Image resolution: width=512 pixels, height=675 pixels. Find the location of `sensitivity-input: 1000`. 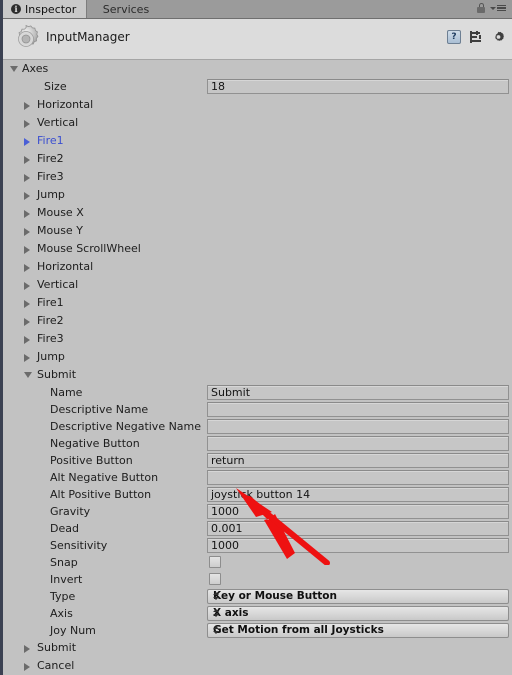

sensitivity-input: 1000 is located at coordinates (358, 545).